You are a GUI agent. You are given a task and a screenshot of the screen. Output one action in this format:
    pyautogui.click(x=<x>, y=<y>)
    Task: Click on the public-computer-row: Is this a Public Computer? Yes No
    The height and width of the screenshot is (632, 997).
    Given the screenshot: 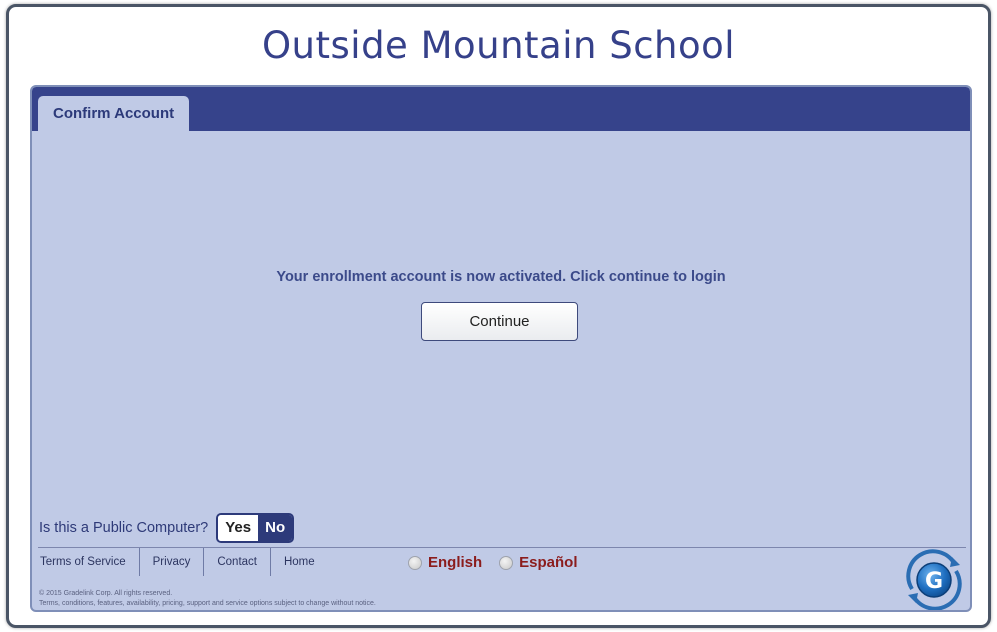 What is the action you would take?
    pyautogui.click(x=167, y=528)
    